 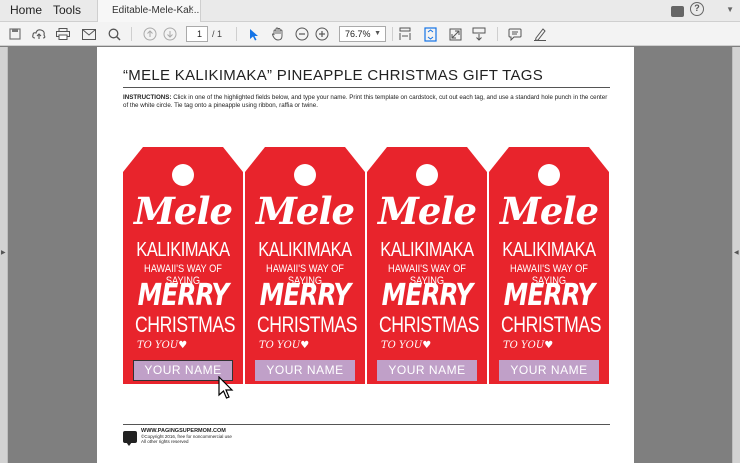 What do you see at coordinates (515, 34) in the screenshot?
I see `comment-icon` at bounding box center [515, 34].